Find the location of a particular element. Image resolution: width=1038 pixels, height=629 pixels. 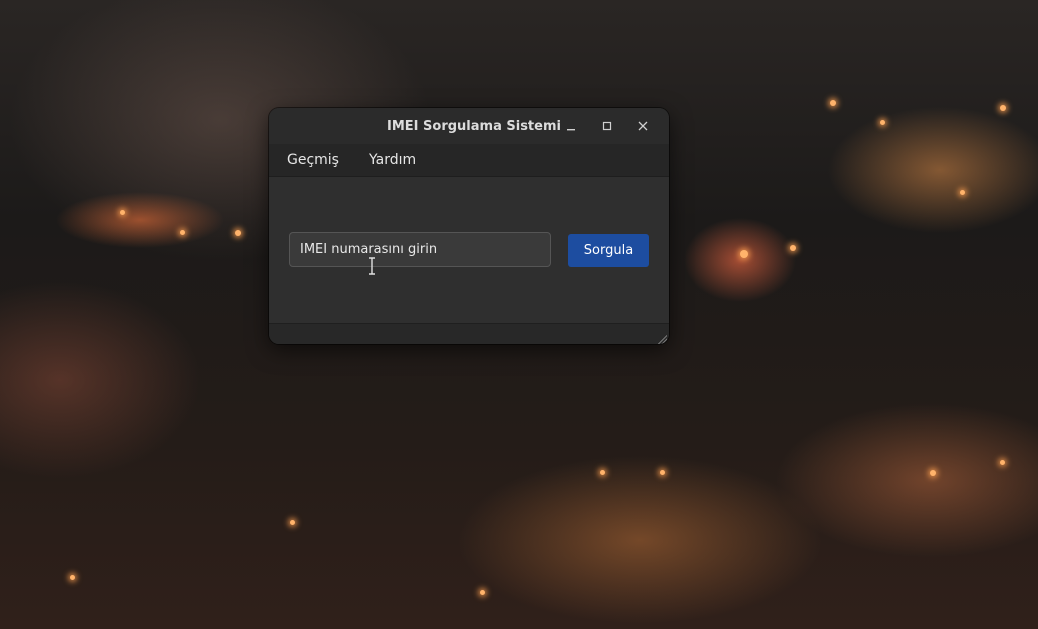

status-bar is located at coordinates (469, 333).